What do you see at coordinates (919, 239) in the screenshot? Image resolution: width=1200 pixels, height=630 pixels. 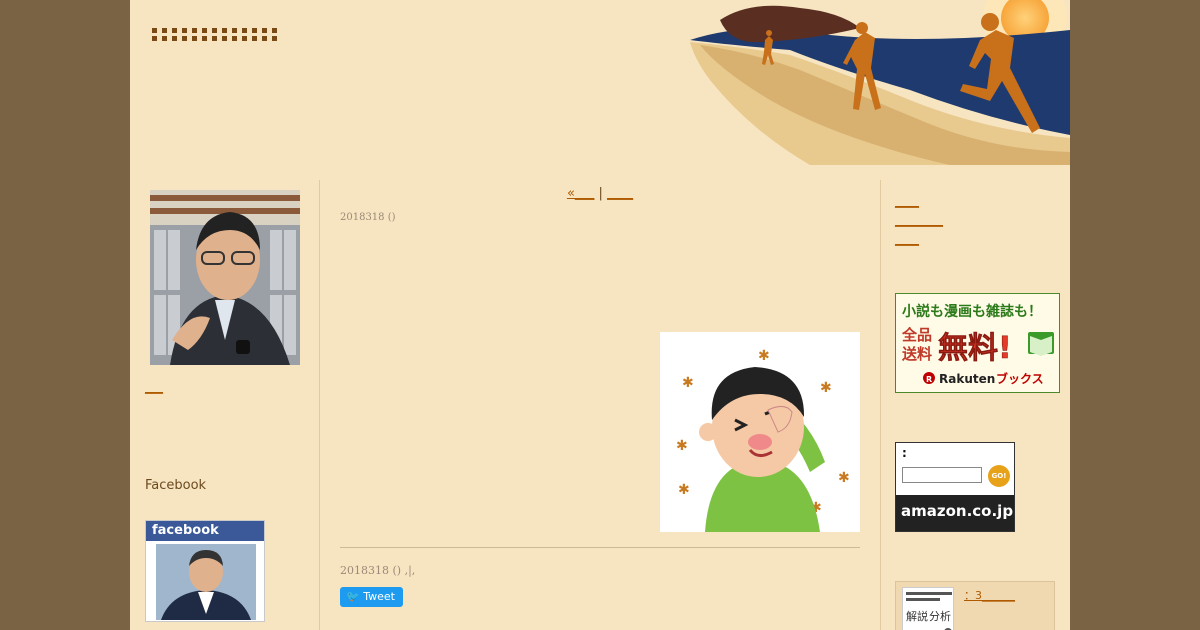 I see `sidebar-link-3: ____` at bounding box center [919, 239].